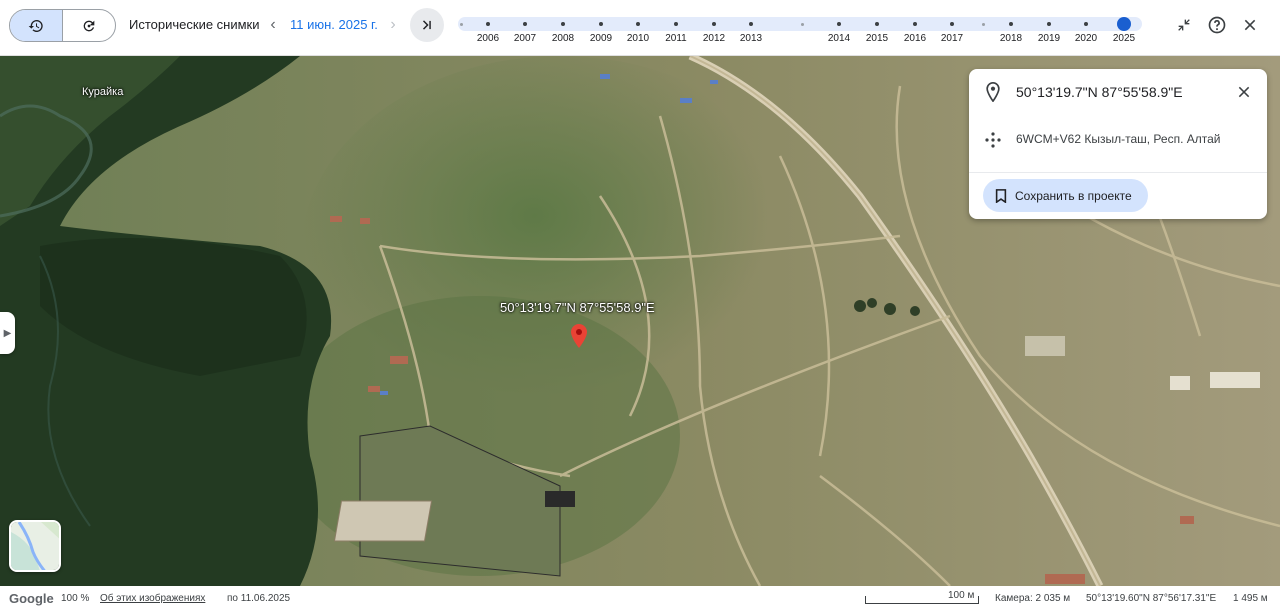  I want to click on timeline-year-2006: 2006, so click(488, 38).